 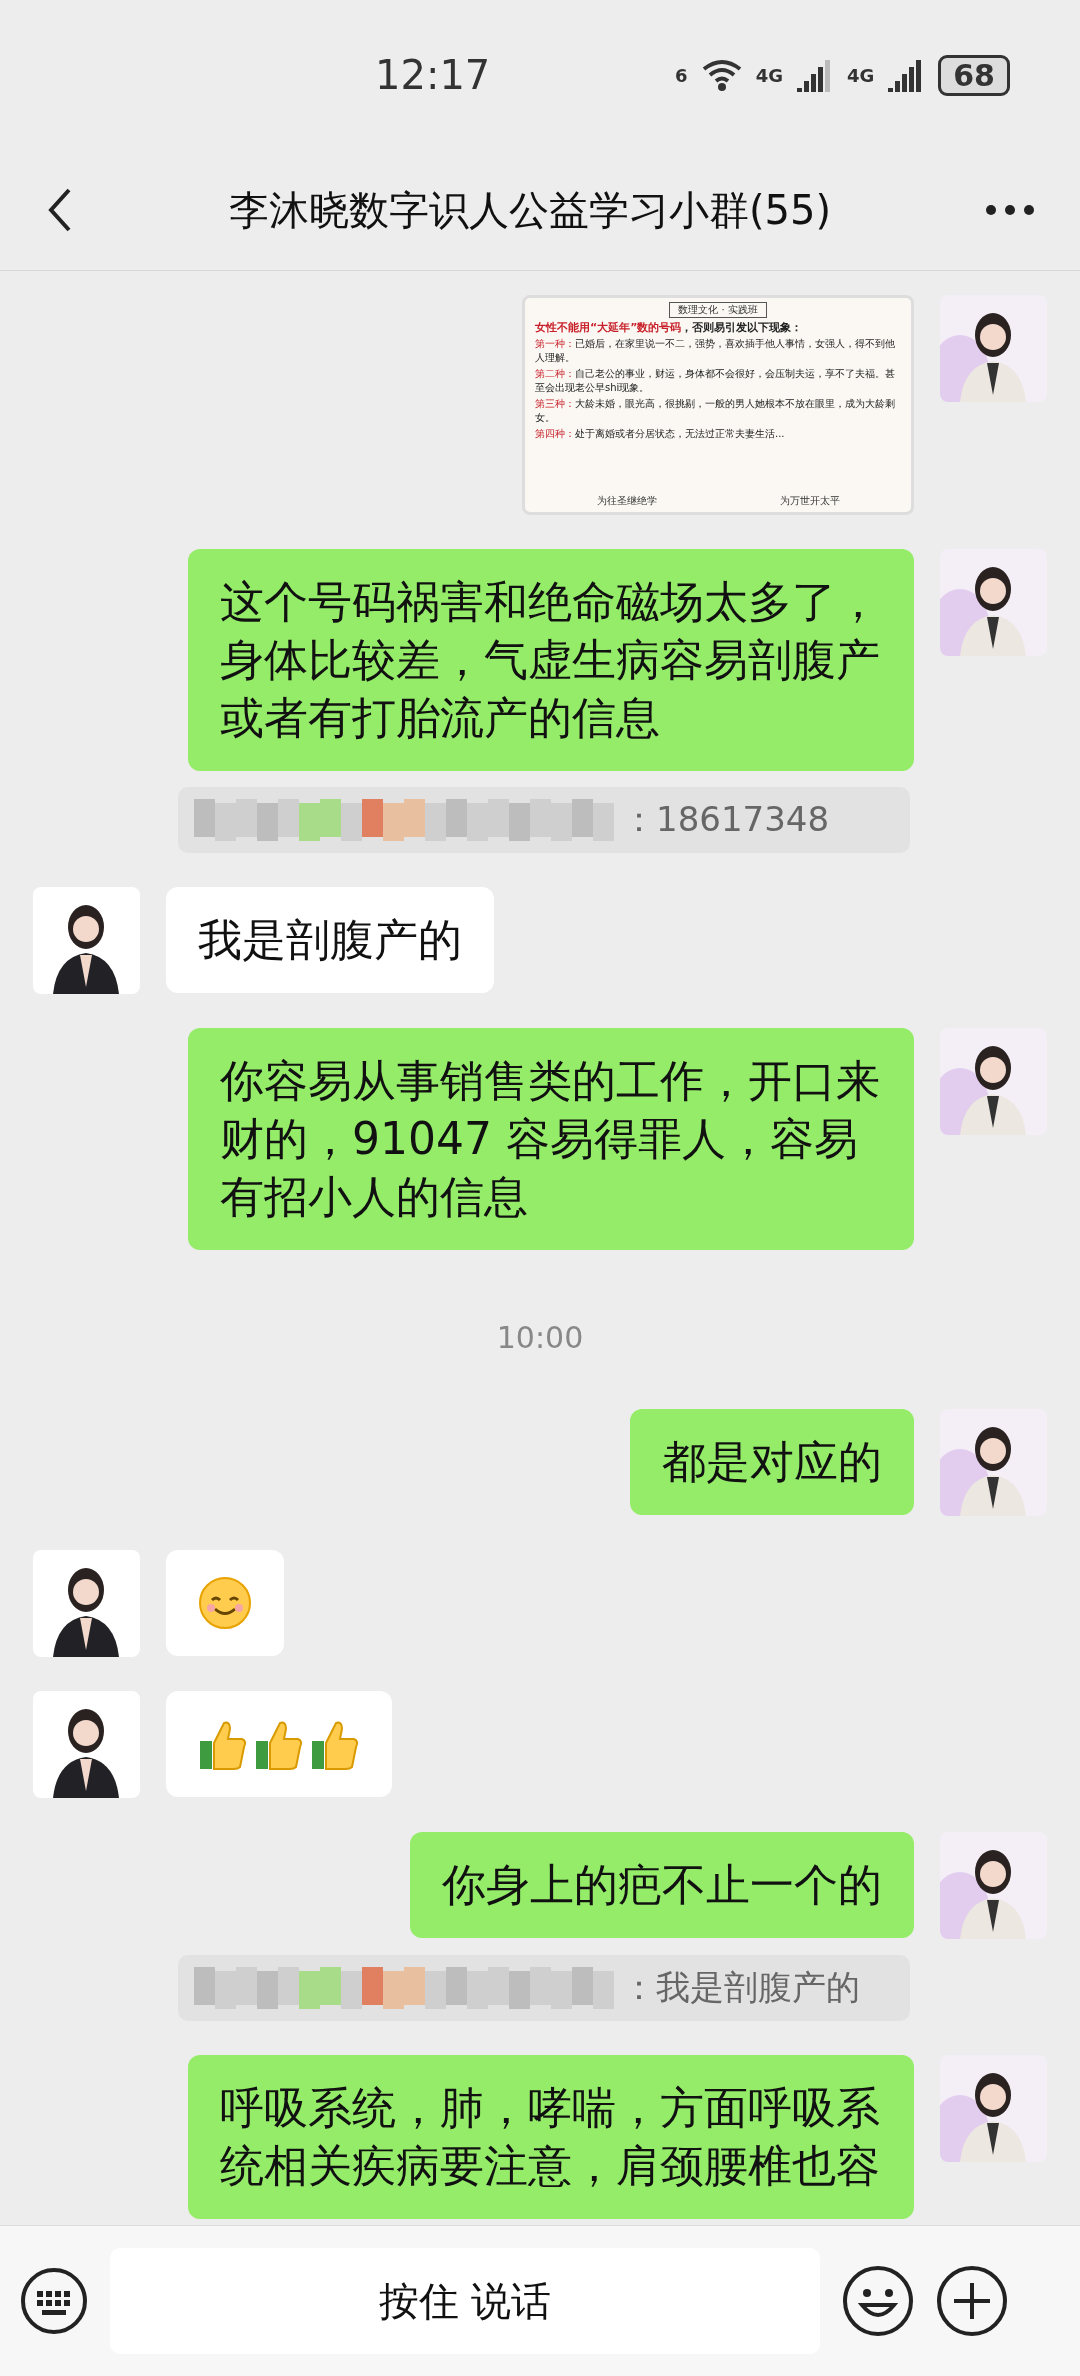 What do you see at coordinates (715, 381) in the screenshot?
I see `slide-text: 第二种：自己老公的事业，财运，身体都不会很好，会压制夫运，享不了夫福。甚至会出现老公早shi现象。` at bounding box center [715, 381].